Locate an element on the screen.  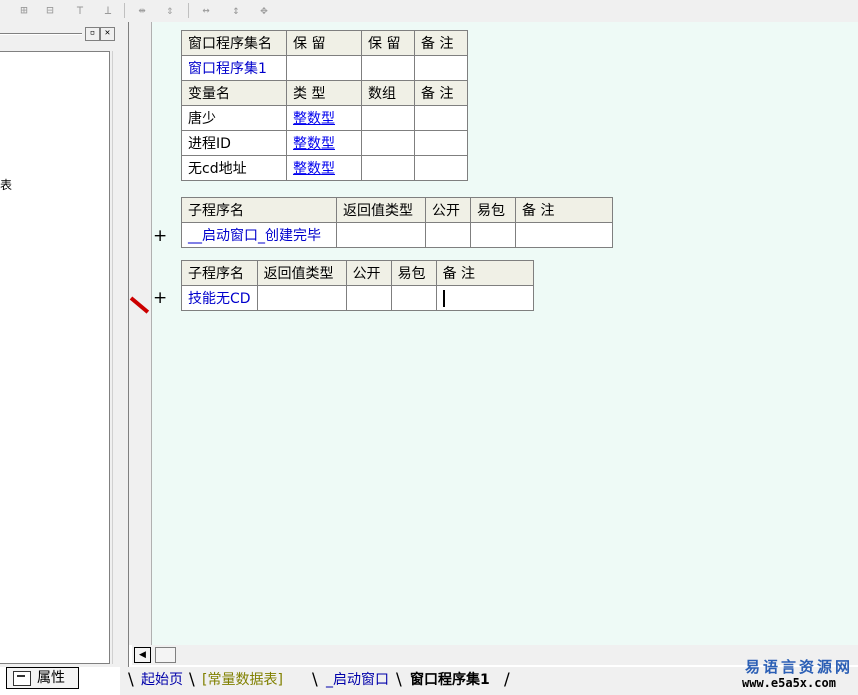
align-left-icon: ⊞ is located at coordinates (24, 10).